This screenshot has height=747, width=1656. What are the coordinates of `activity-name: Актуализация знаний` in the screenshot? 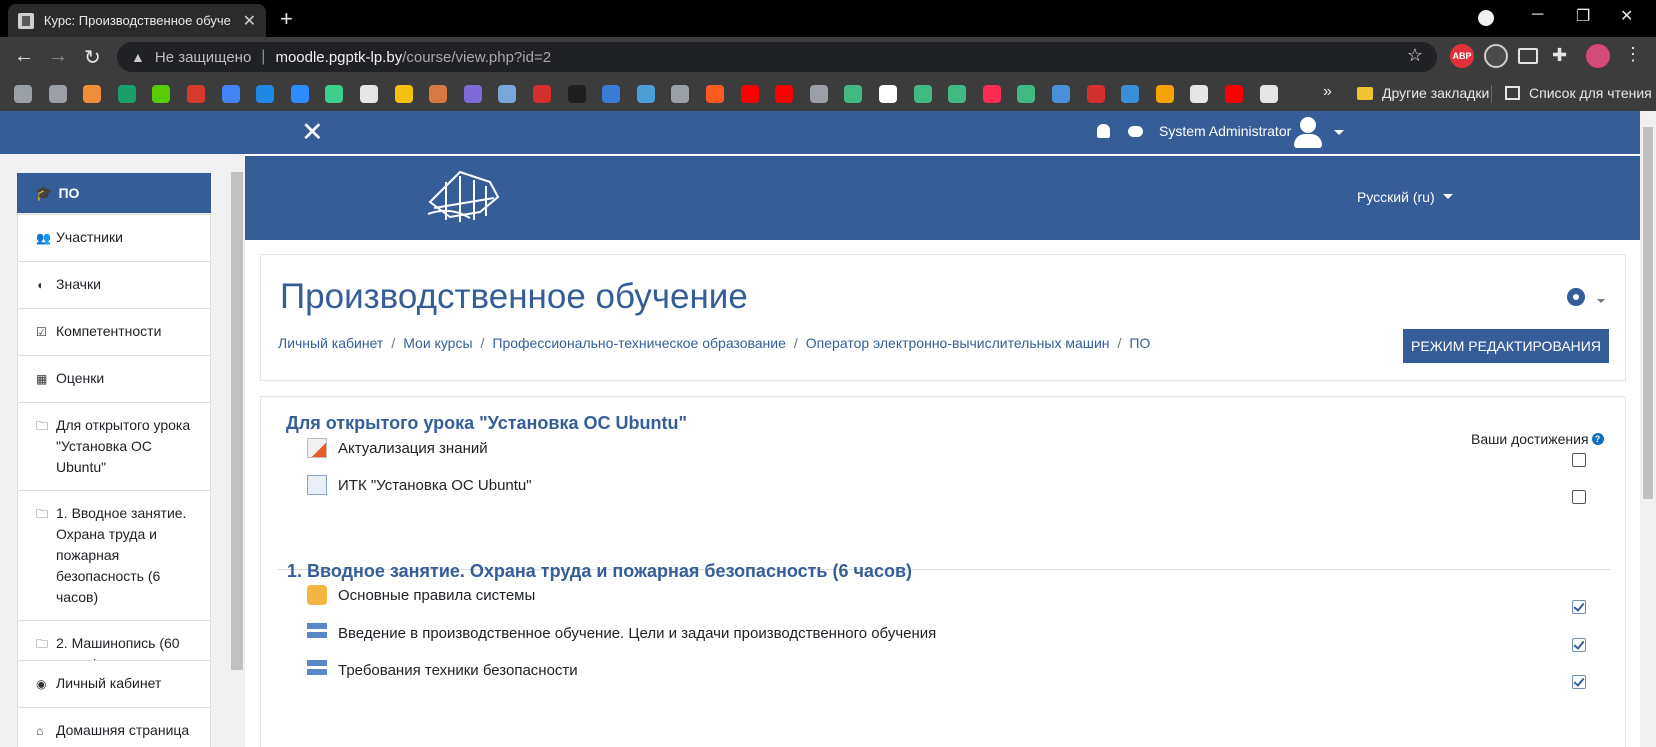 It's located at (413, 448).